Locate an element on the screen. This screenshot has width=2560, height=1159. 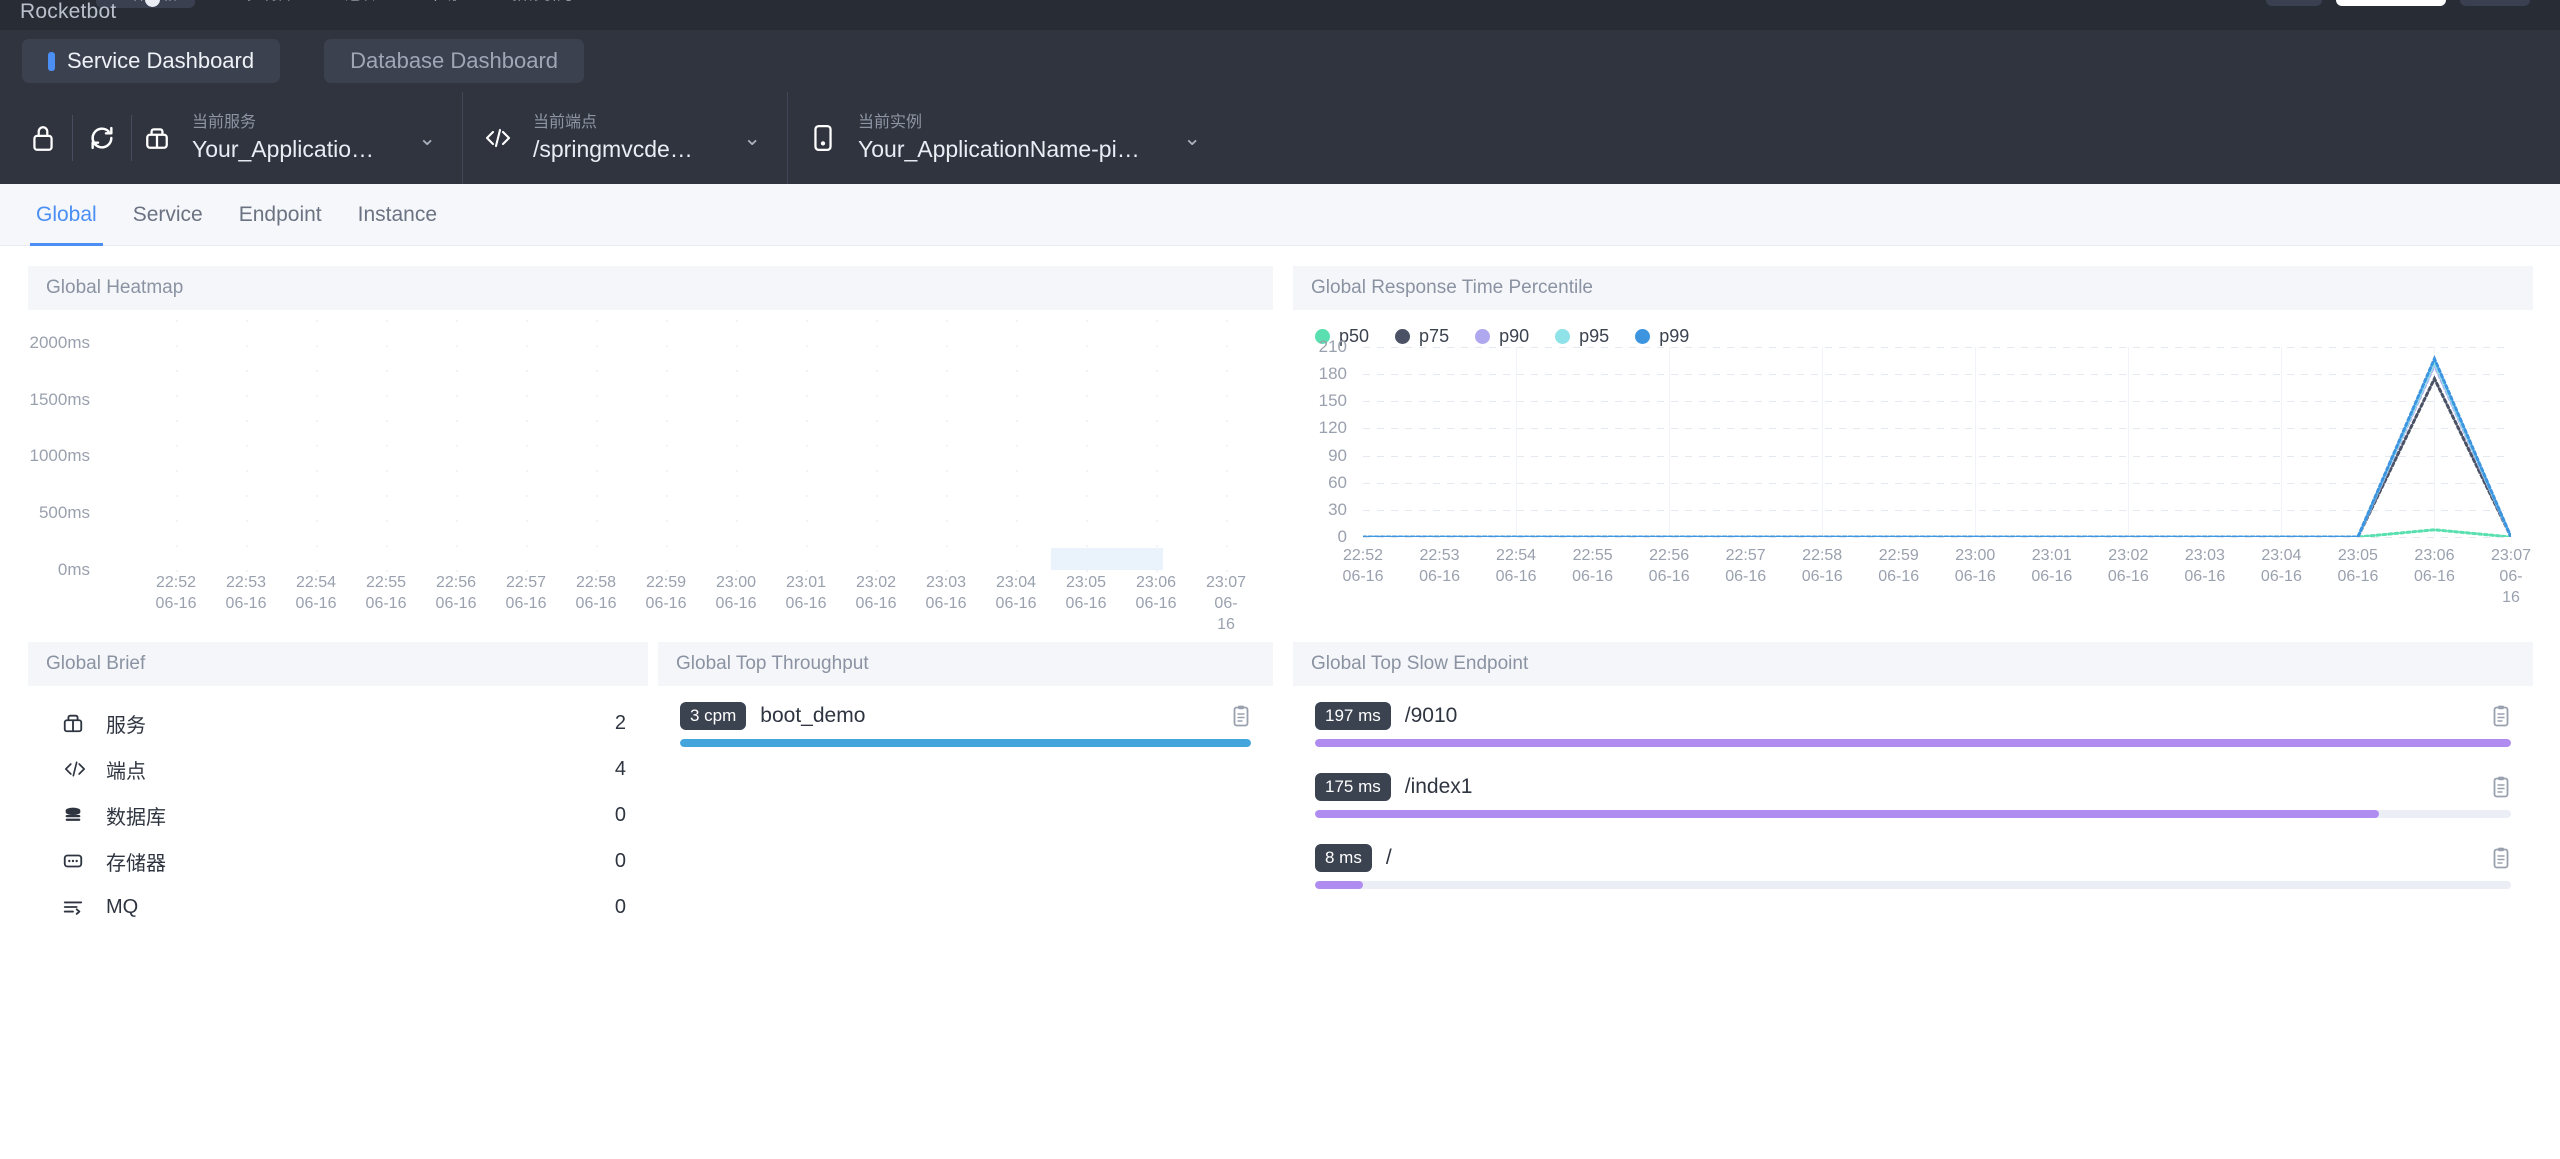
chrome-menu-label: 指标引光 is located at coordinates (542, 2).